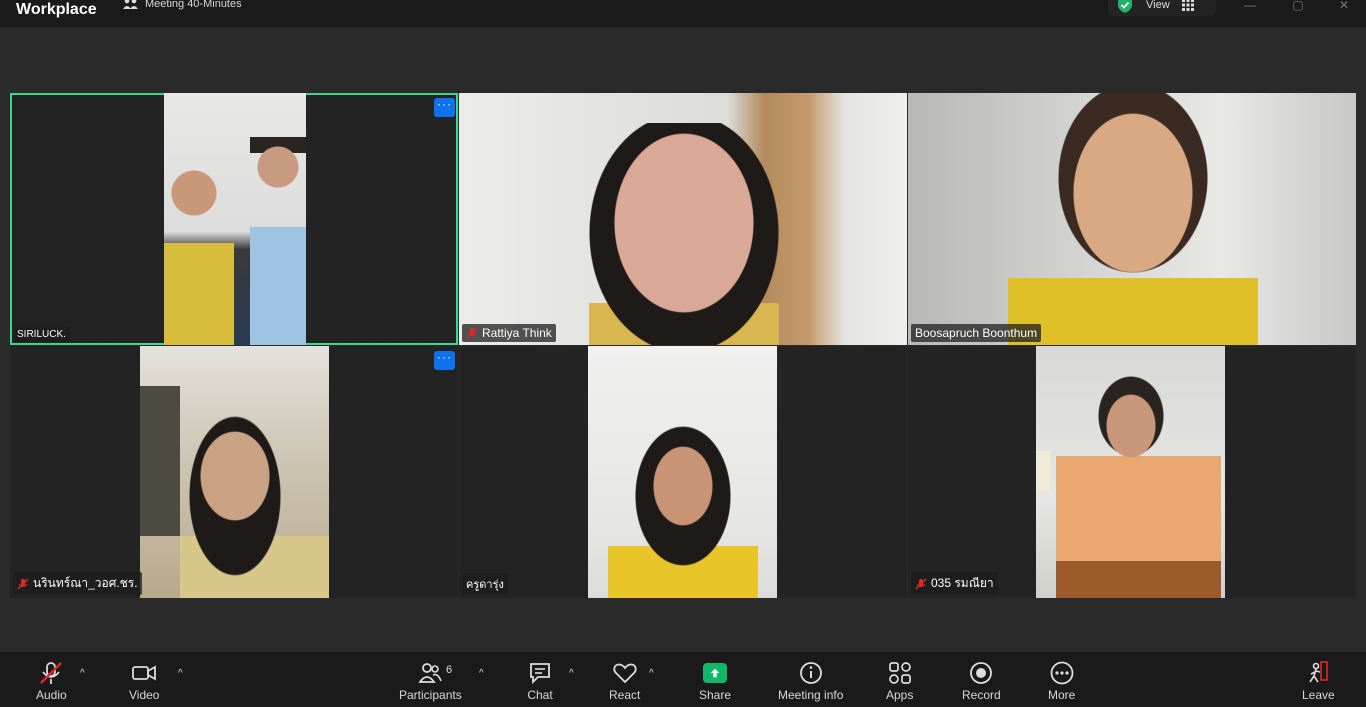 Image resolution: width=1366 pixels, height=707 pixels. Describe the element at coordinates (430, 695) in the screenshot. I see `participants-label: Participants` at that location.